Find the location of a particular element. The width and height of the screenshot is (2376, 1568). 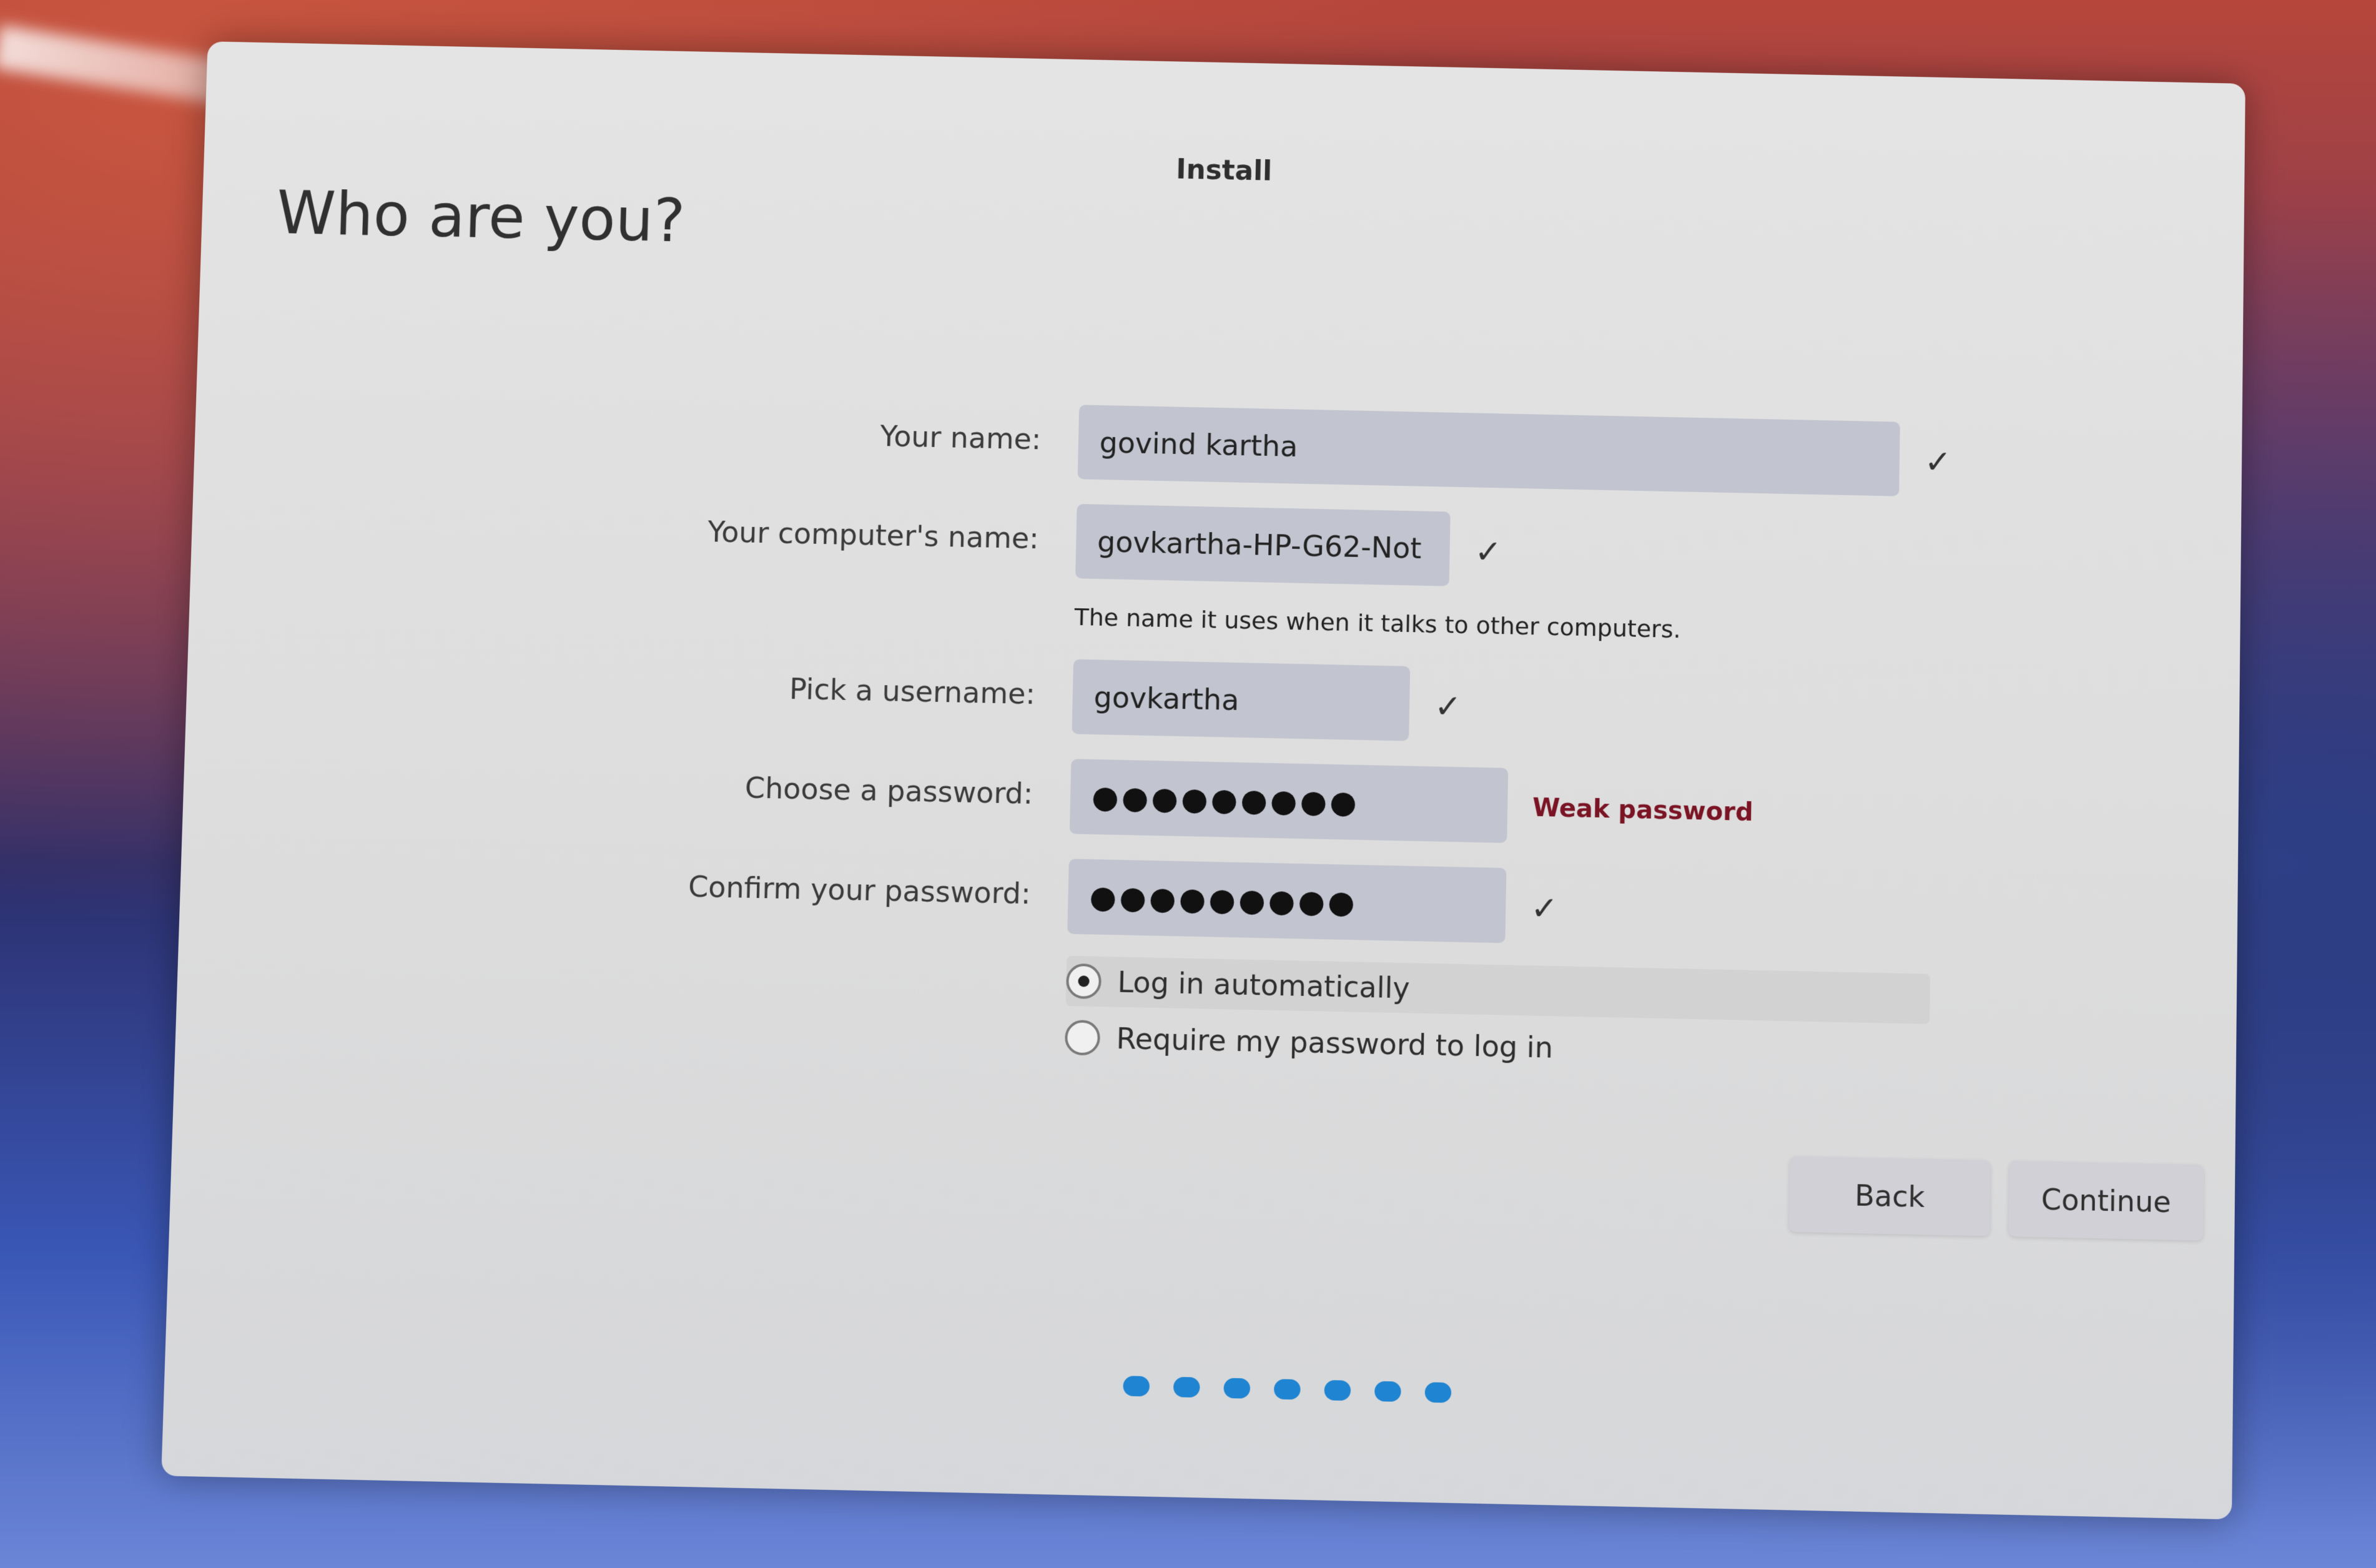

confirm-password-valid-check-icon: ✓ is located at coordinates (1544, 908).